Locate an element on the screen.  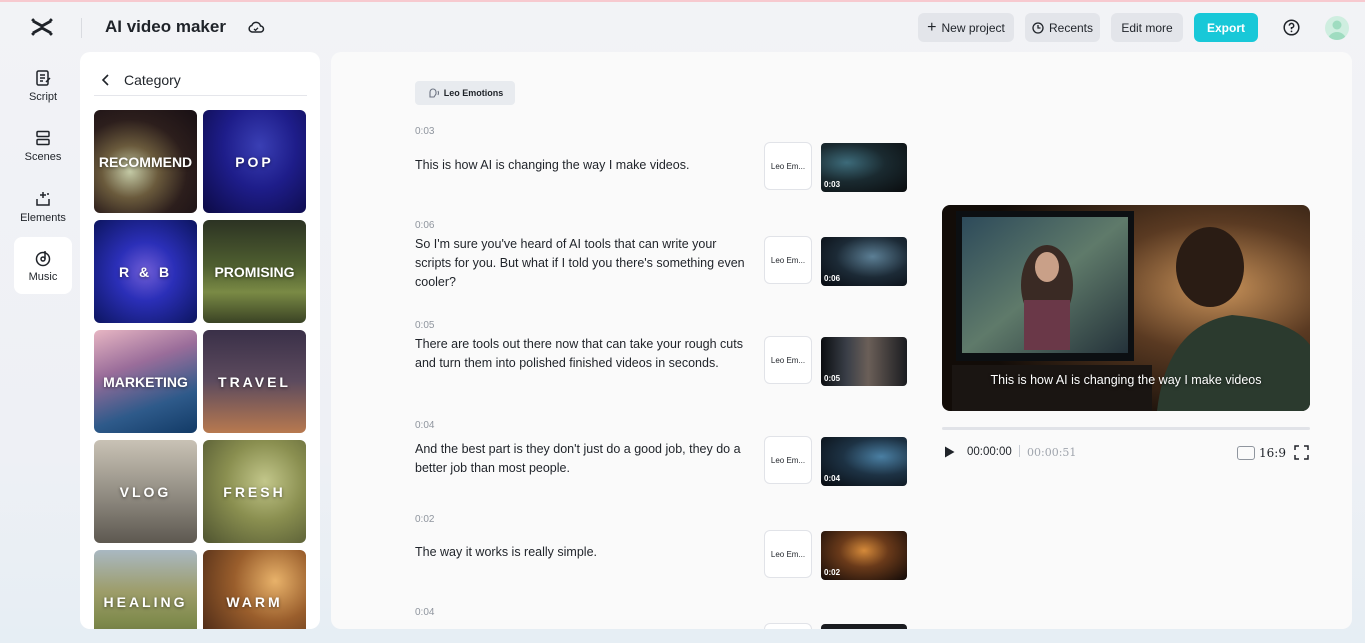
aspect-ratio-label: 16:9 is located at coordinates (1272, 453).